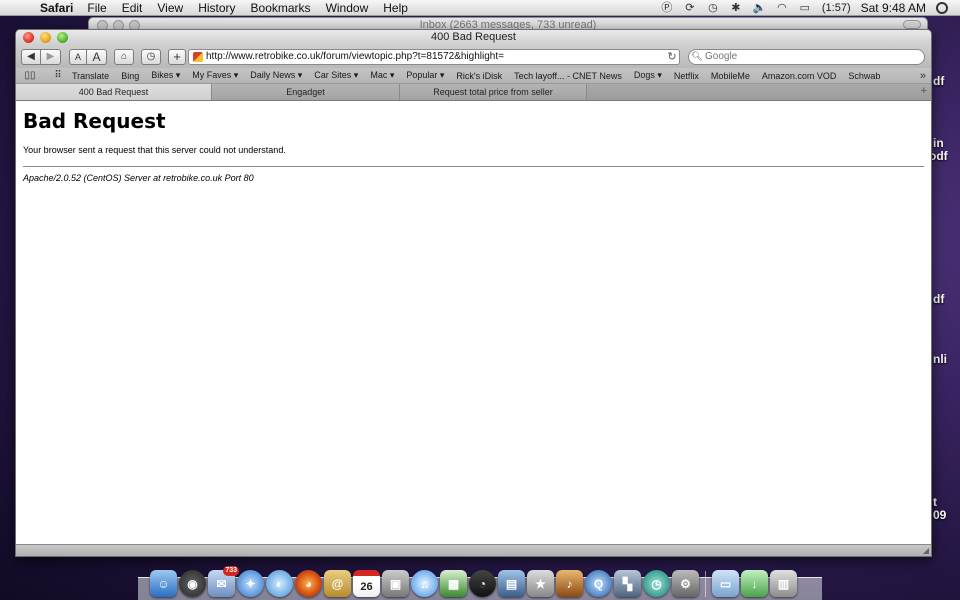 This screenshot has height=600, width=960. Describe the element at coordinates (336, 75) in the screenshot. I see `bookmark-folder-car-sites: Car Sites ▾` at that location.